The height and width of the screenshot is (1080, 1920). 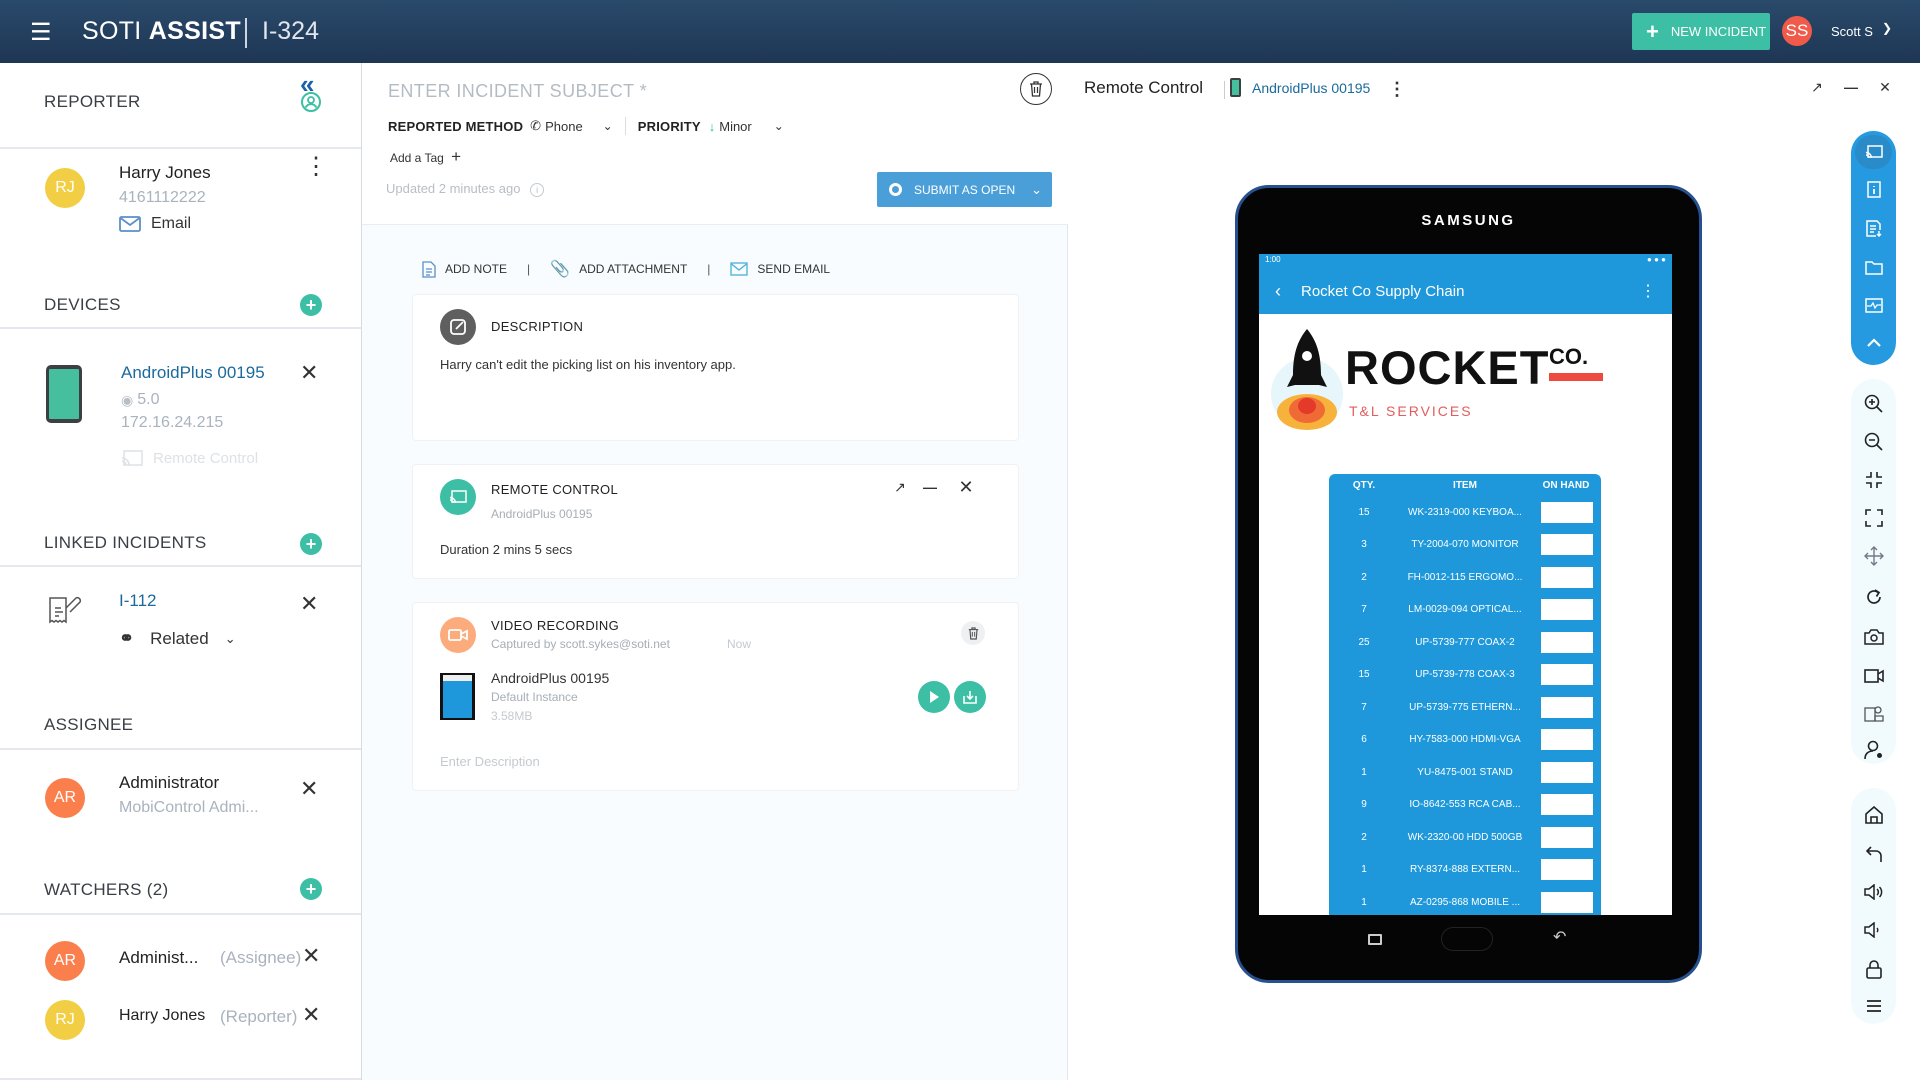 I want to click on remote-cast-icon, so click(x=1873, y=152).